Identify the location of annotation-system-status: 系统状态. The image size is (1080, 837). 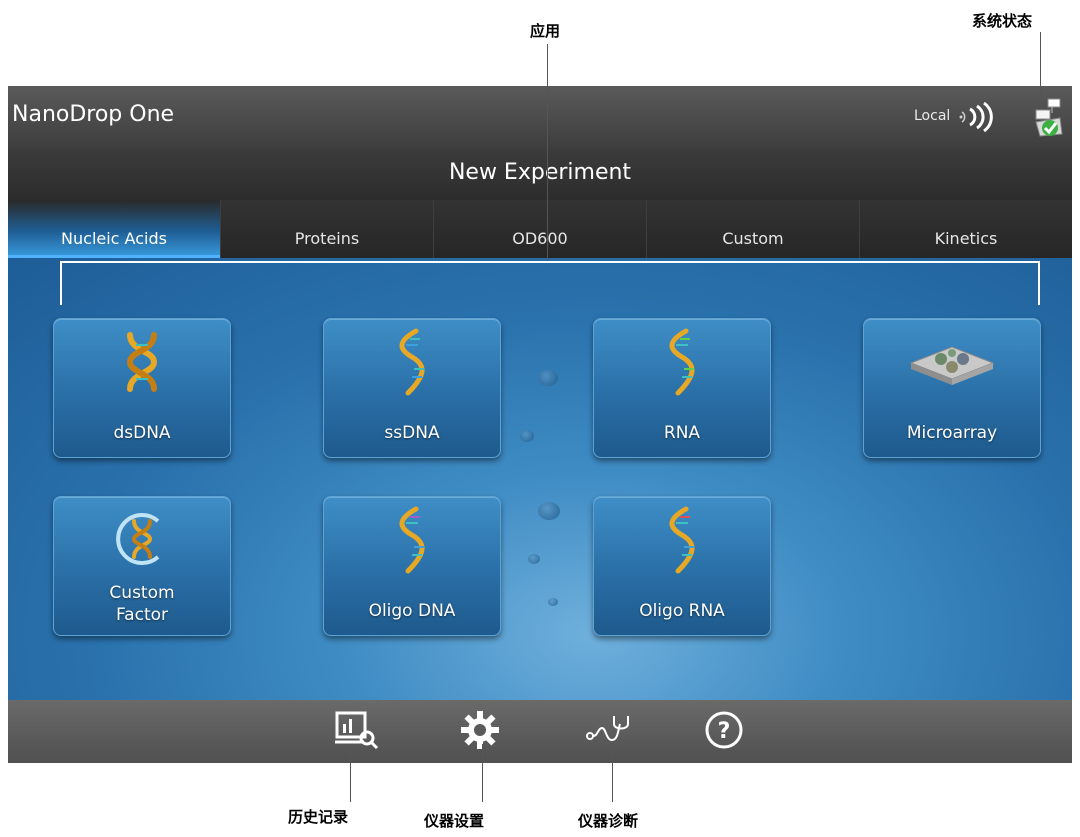
(1002, 21).